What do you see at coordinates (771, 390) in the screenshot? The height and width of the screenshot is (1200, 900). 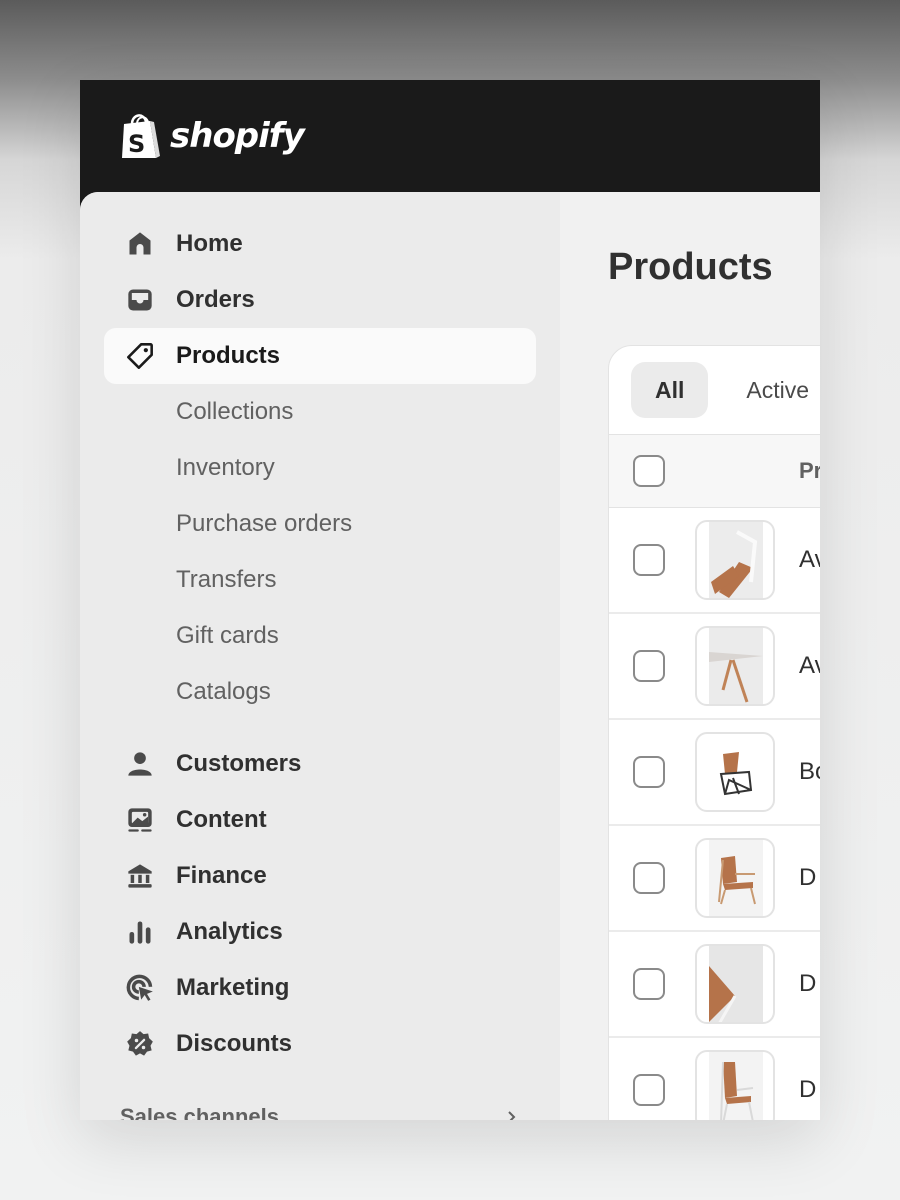 I see `tab-active: Active` at bounding box center [771, 390].